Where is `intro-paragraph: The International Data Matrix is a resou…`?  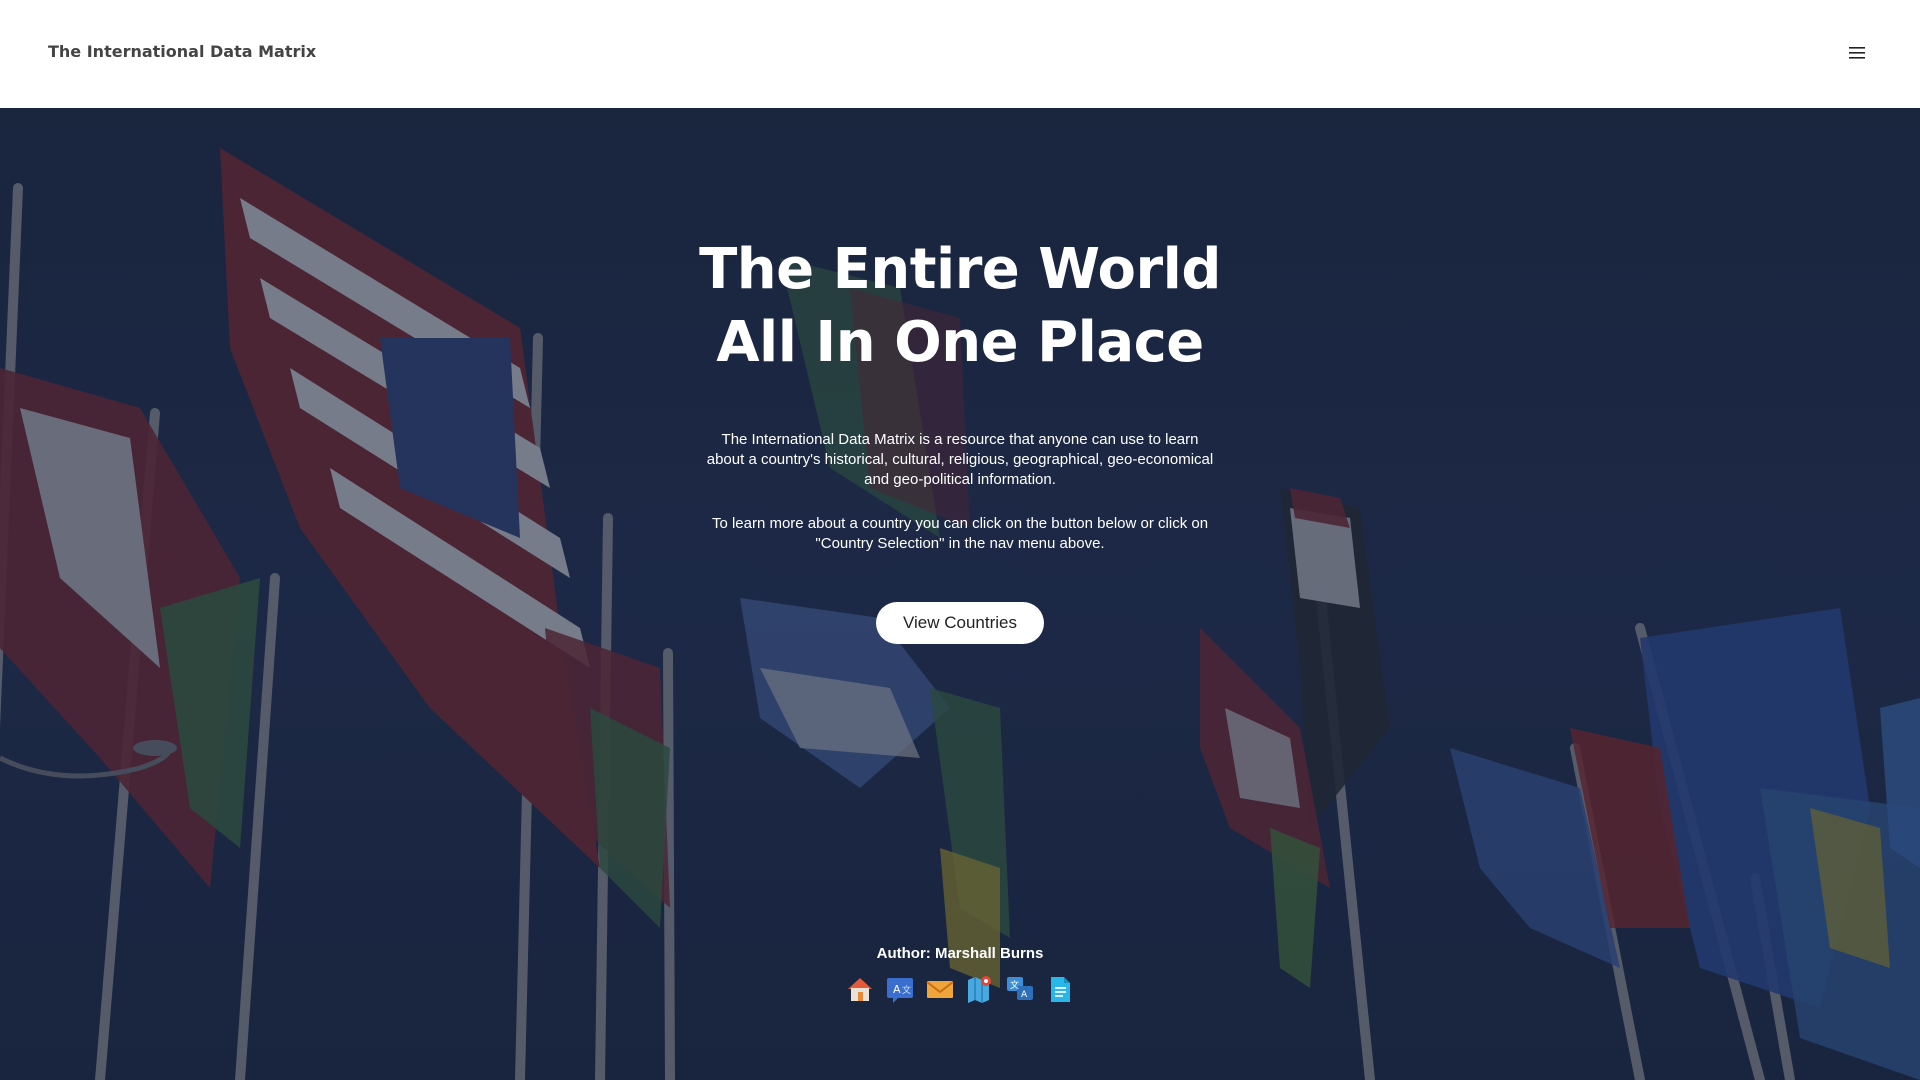 intro-paragraph: The International Data Matrix is a resou… is located at coordinates (960, 459).